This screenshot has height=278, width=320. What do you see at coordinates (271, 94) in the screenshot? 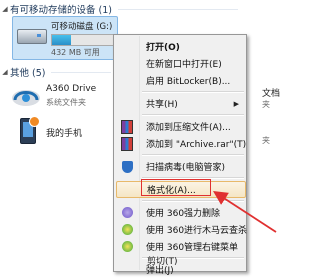
I see `right-item-name: 文档` at bounding box center [271, 94].